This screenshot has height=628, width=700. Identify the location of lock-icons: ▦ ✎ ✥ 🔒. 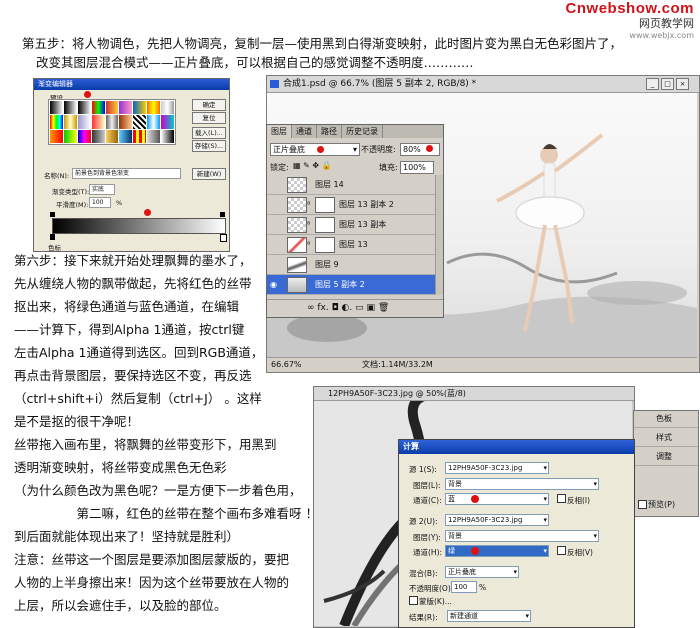
(312, 165).